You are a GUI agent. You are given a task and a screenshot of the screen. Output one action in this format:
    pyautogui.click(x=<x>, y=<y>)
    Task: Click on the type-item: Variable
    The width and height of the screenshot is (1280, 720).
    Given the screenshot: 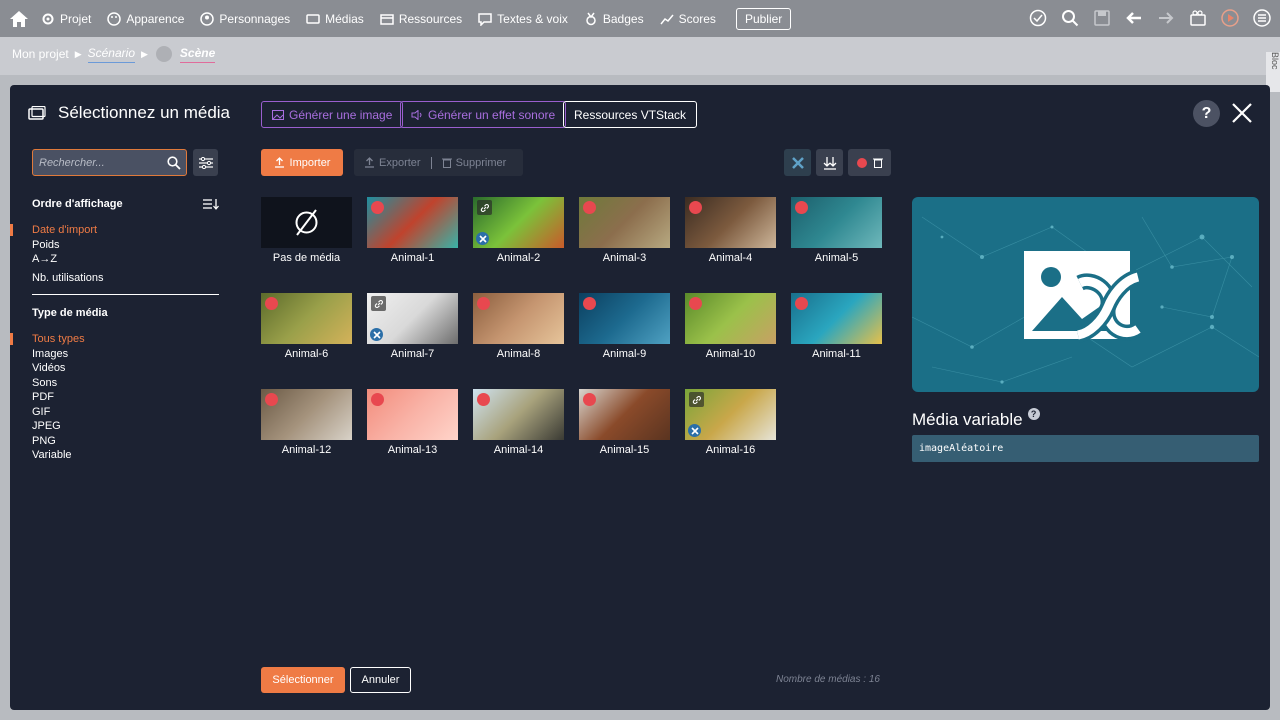 What is the action you would take?
    pyautogui.click(x=58, y=455)
    